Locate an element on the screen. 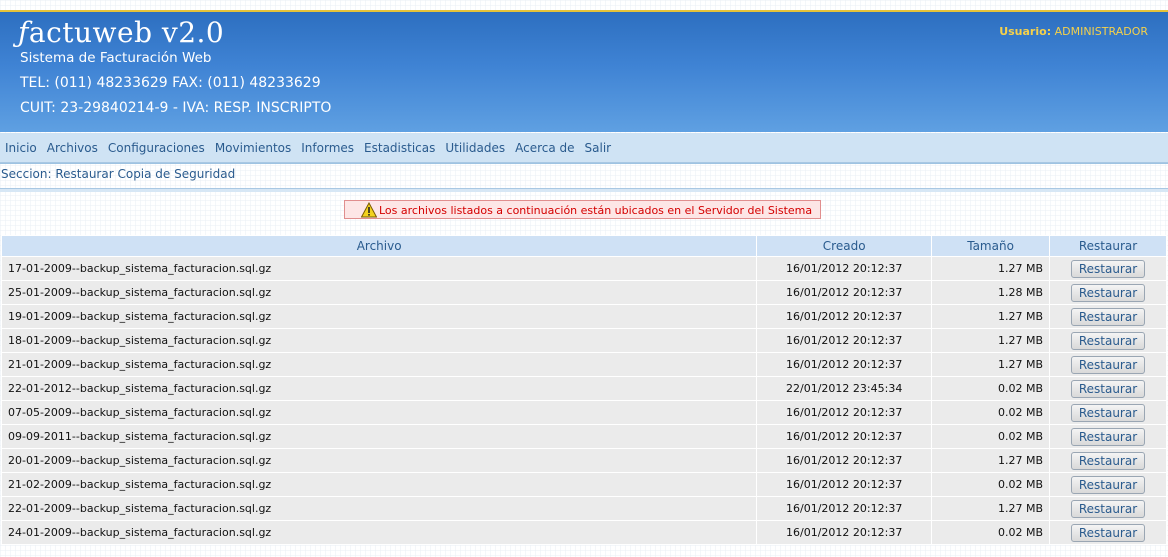 This screenshot has width=1168, height=557. menu-item-acerca-de: Acerca de is located at coordinates (544, 148).